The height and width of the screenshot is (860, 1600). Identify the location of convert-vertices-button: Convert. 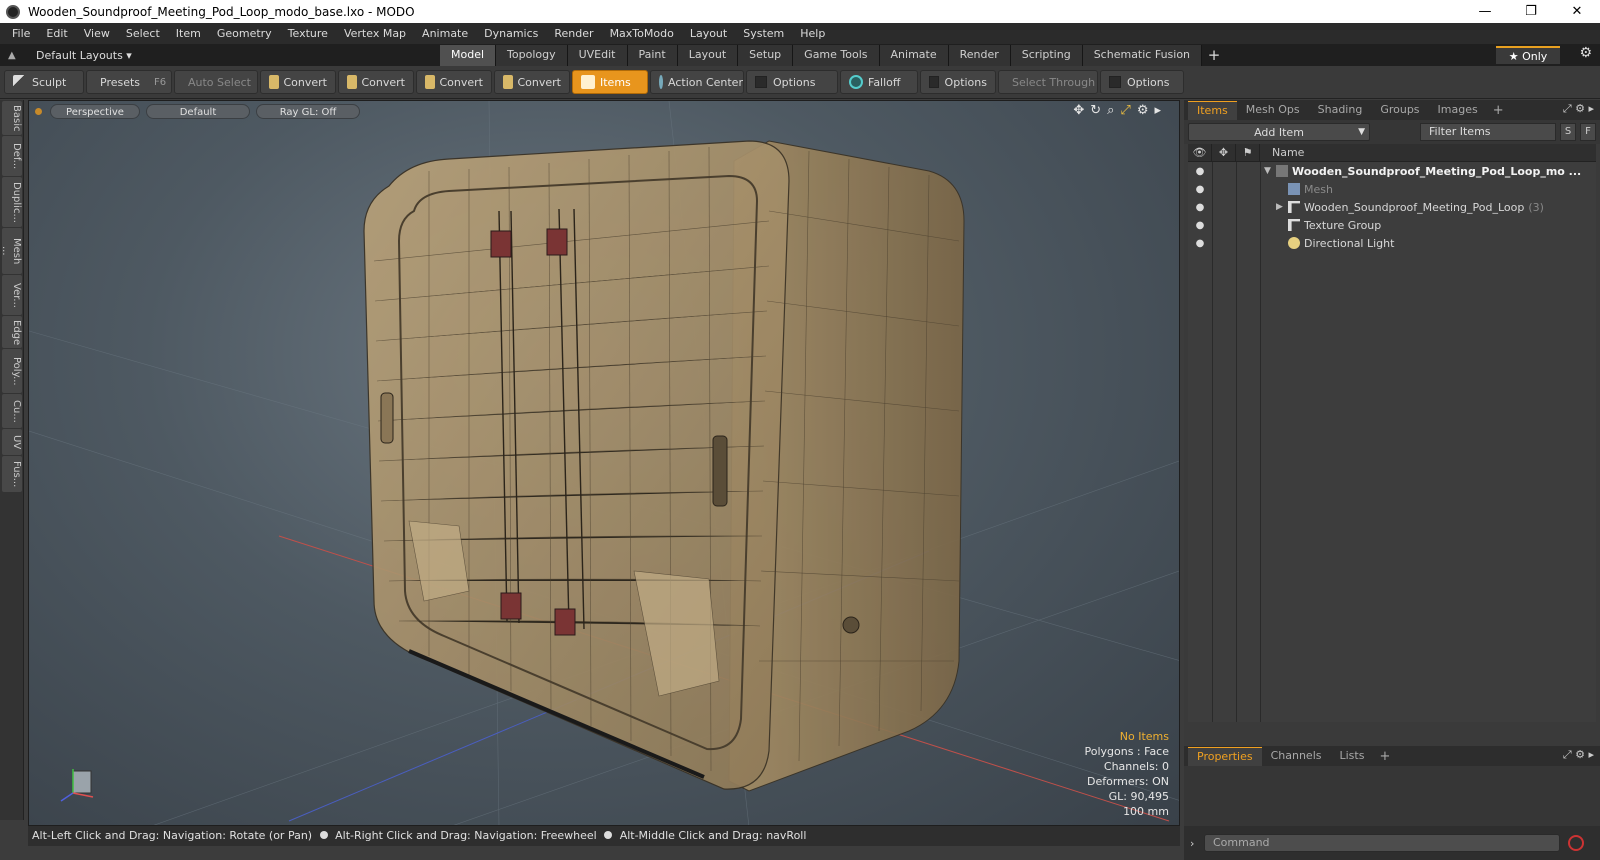
(298, 82).